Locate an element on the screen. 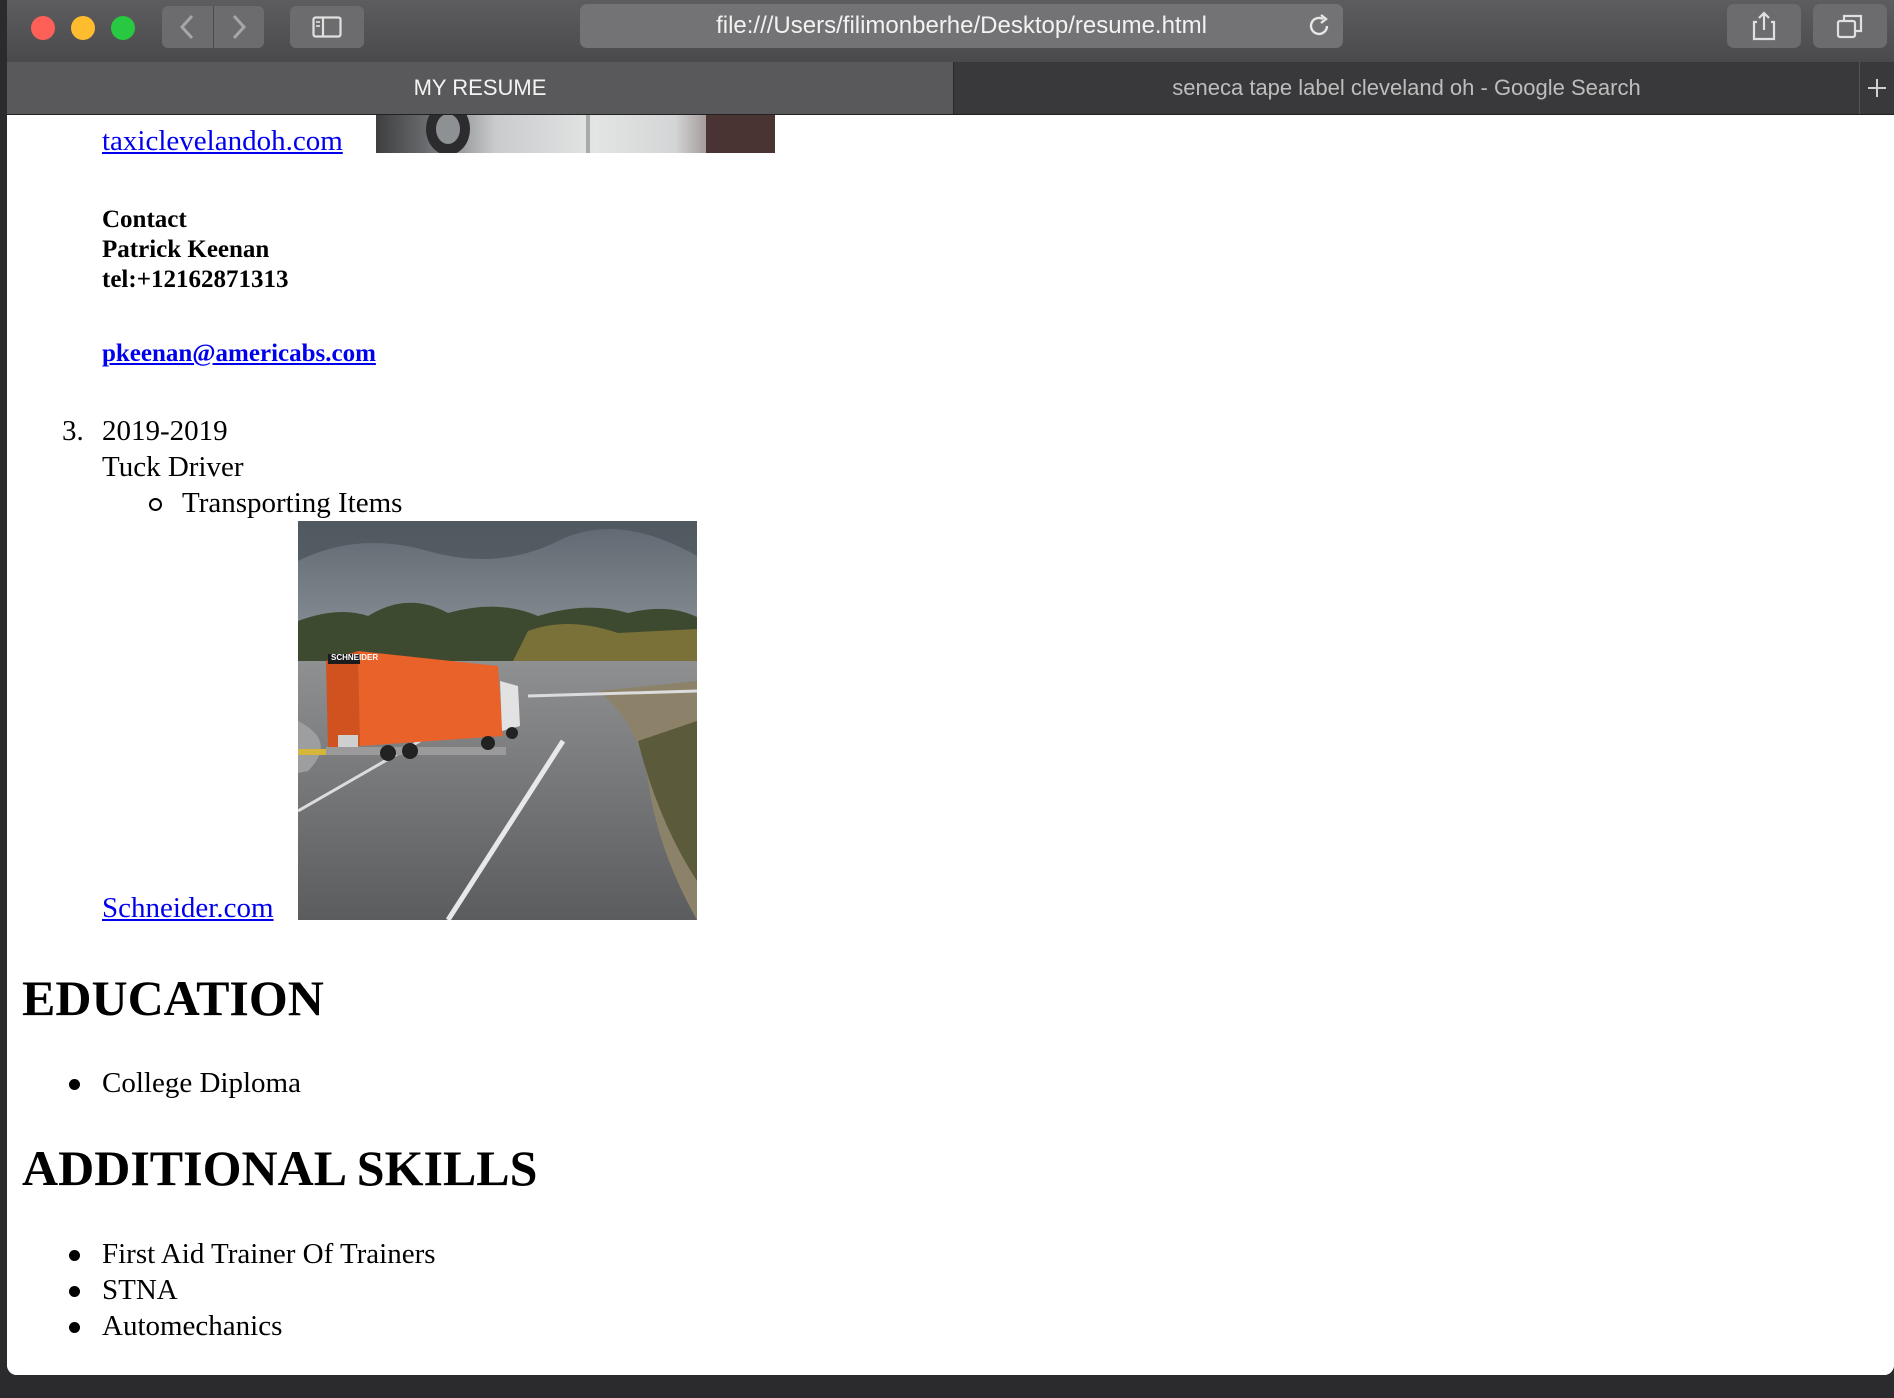  taxi-image is located at coordinates (575, 134).